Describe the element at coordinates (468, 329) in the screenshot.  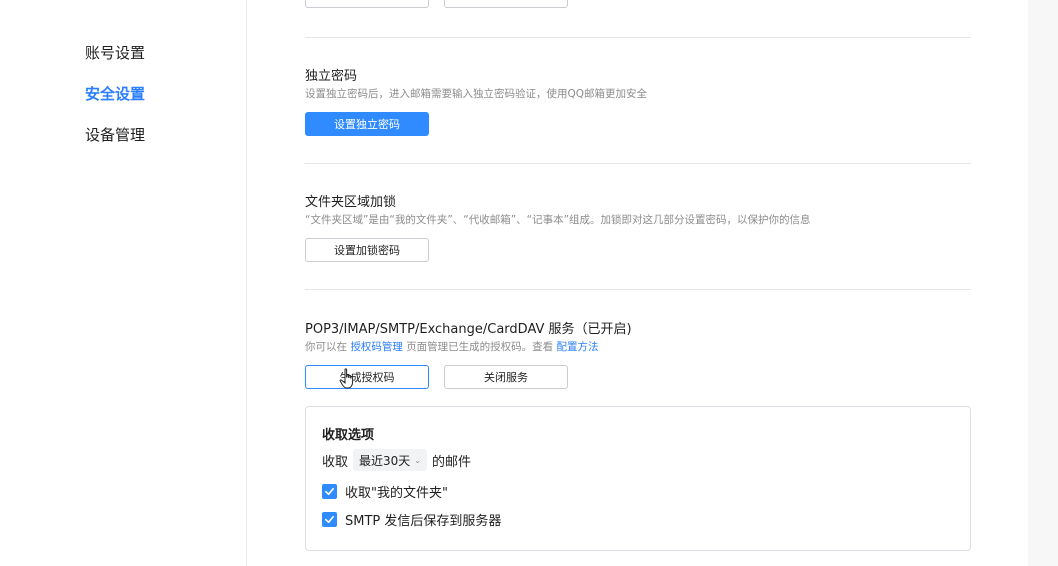
I see `pop3-service-title: POP3/IMAP/SMTP/Exchange/CardDAV 服务（已开启)` at that location.